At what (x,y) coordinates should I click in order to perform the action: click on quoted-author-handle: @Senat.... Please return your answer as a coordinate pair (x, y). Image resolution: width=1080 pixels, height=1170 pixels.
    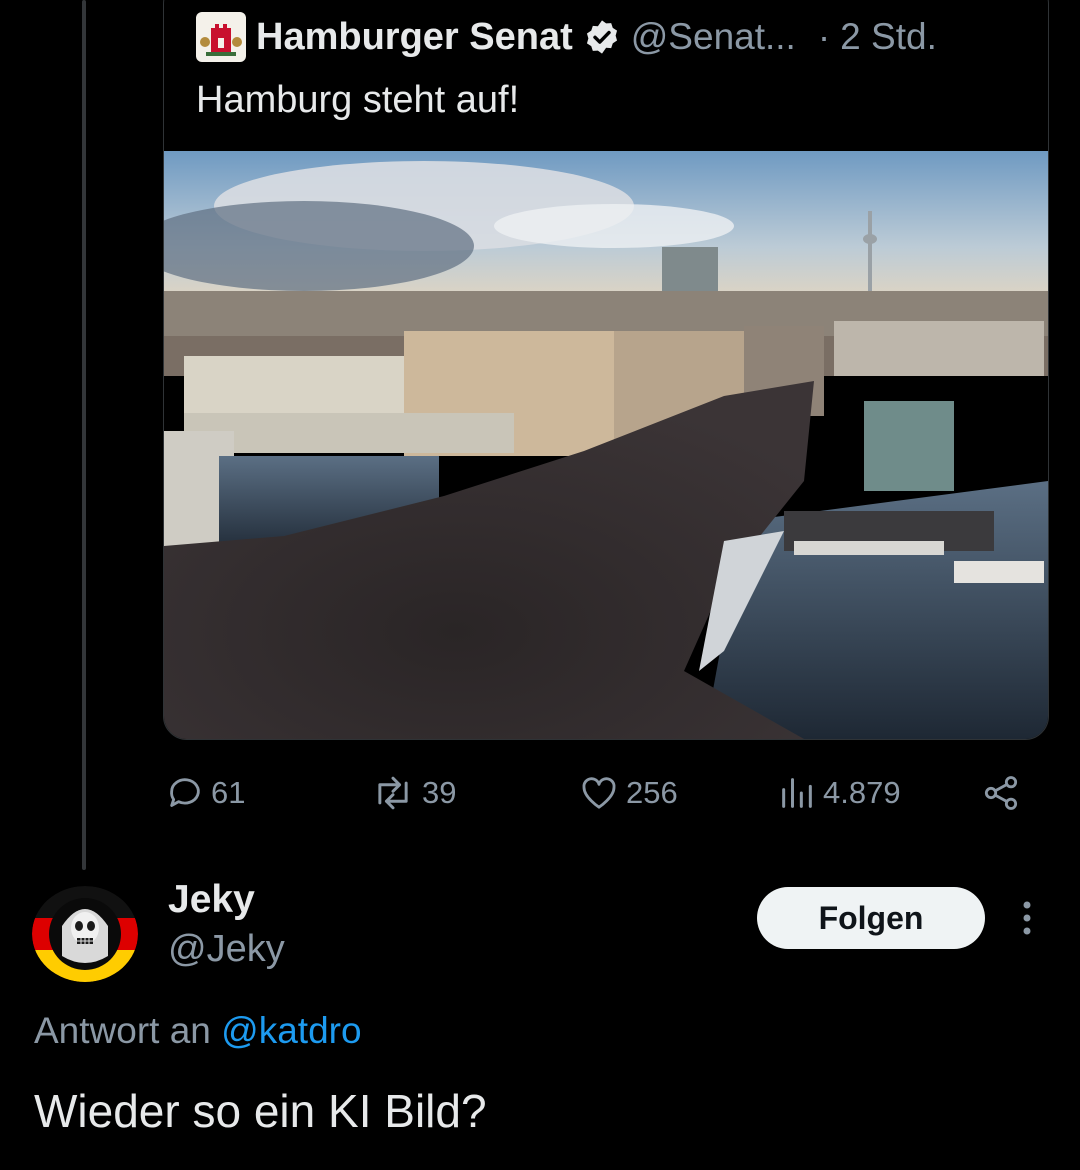
    Looking at the image, I should click on (713, 37).